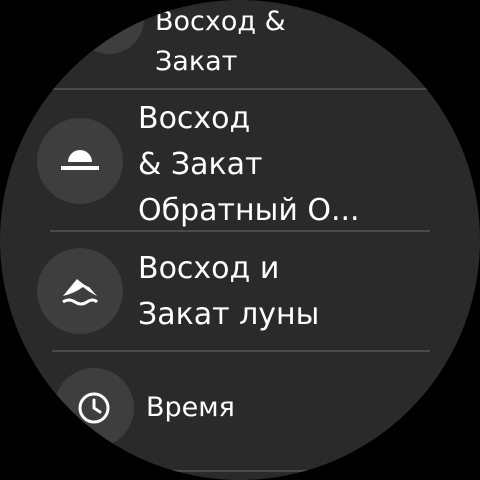  I want to click on clock-icon, so click(94, 408).